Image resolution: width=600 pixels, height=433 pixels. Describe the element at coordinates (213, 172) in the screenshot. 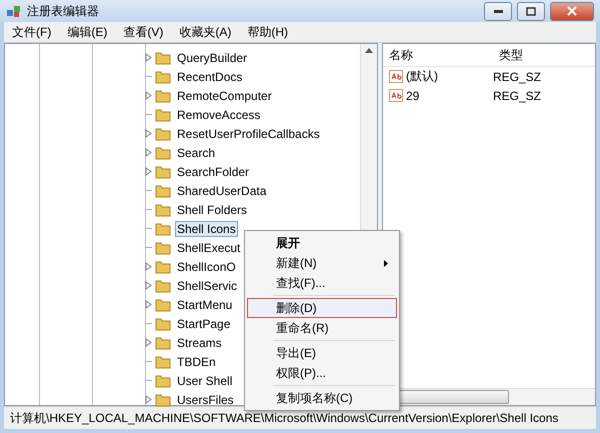

I see `tree-item: SearchFolder` at that location.